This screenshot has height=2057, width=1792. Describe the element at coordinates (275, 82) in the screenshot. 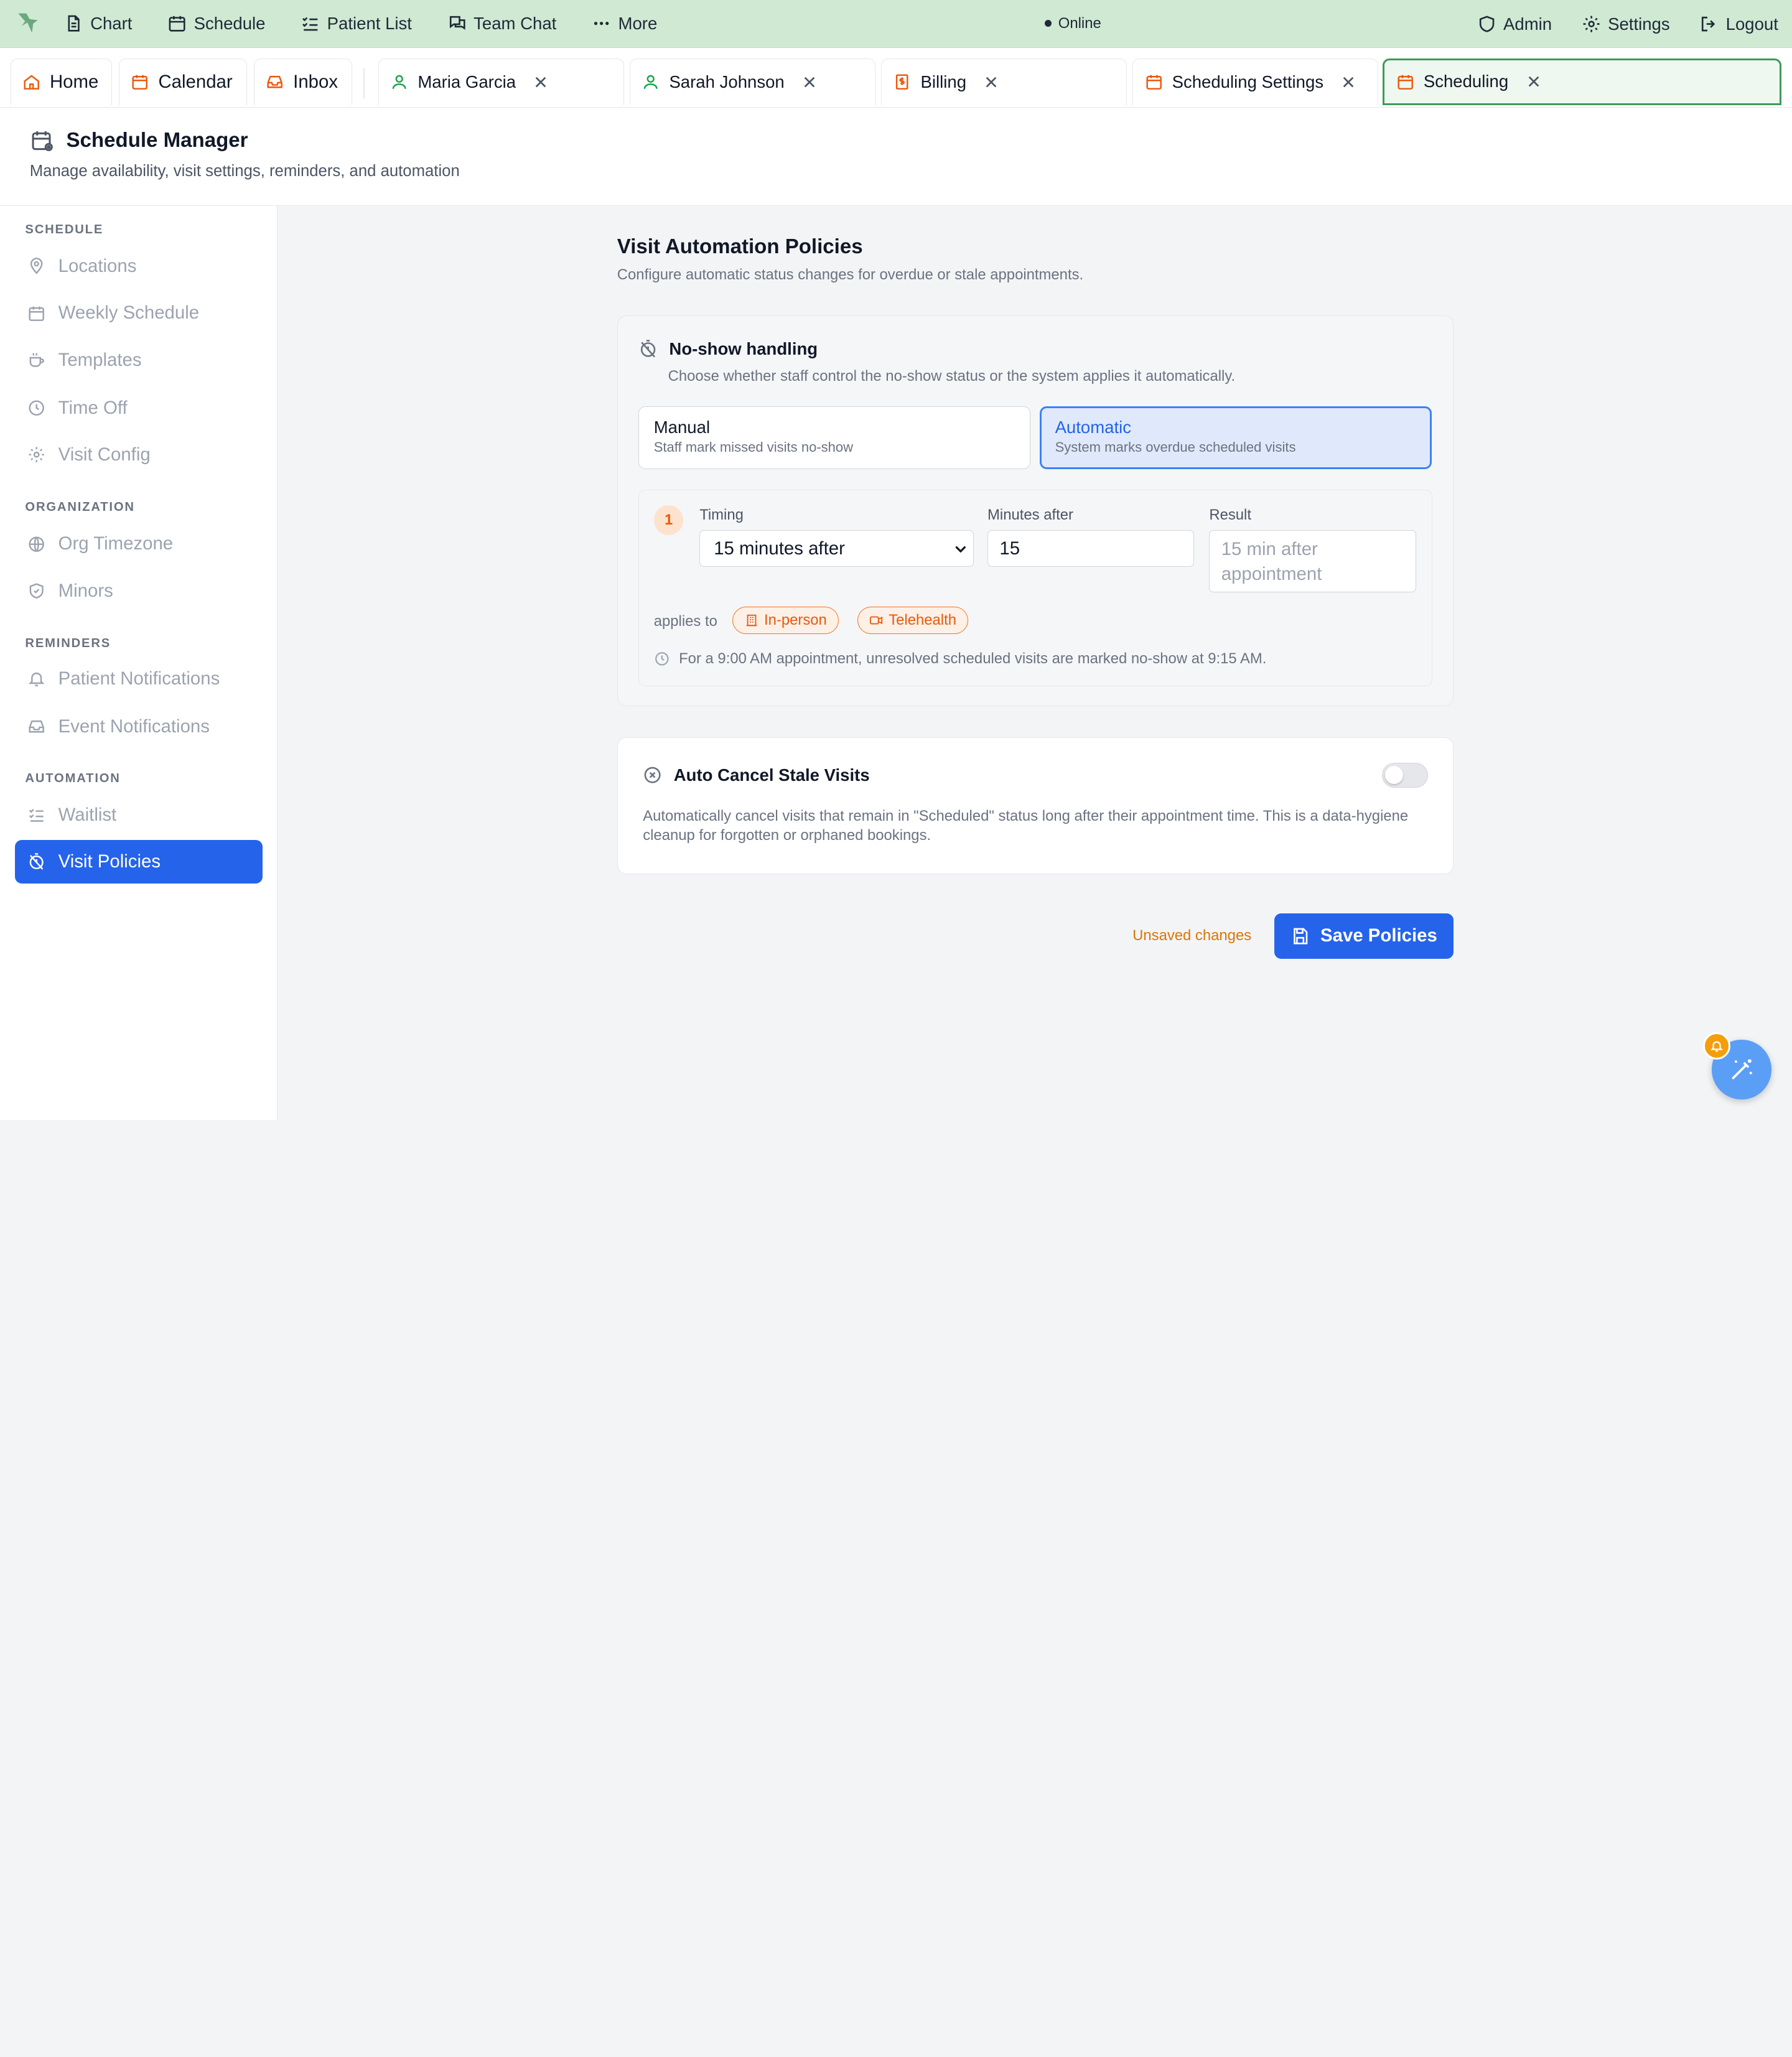

I see `inbox-icon` at that location.